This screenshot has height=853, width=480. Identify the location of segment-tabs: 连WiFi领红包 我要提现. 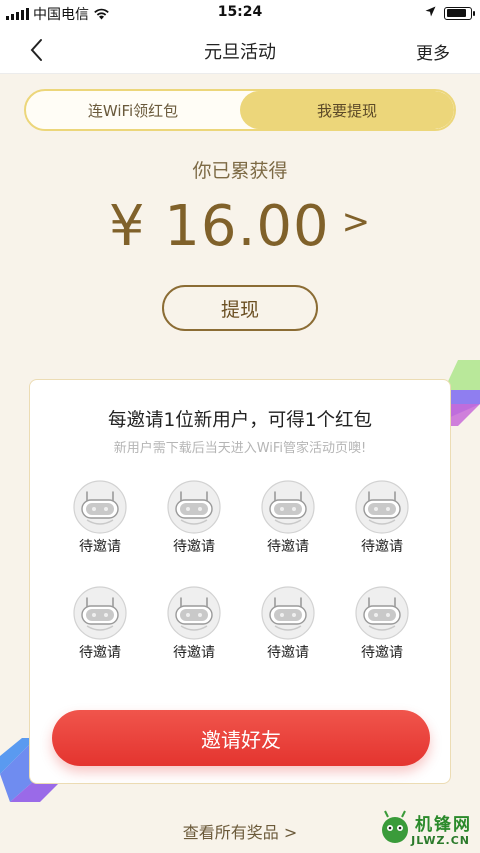
(240, 110).